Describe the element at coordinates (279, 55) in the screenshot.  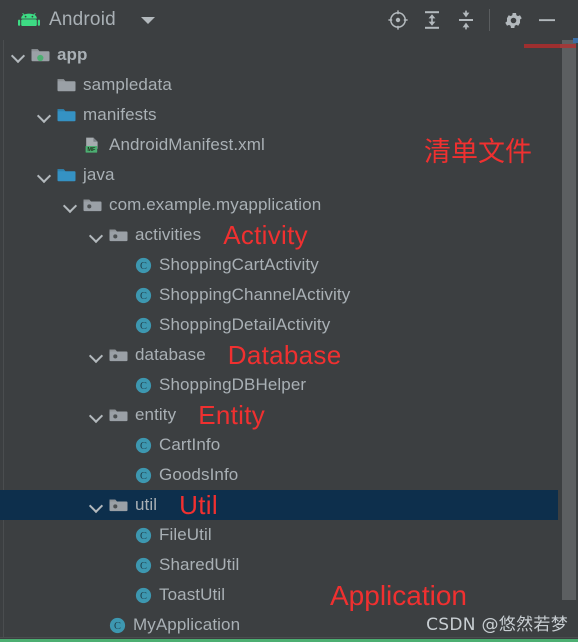
I see `tree-row-app: app` at that location.